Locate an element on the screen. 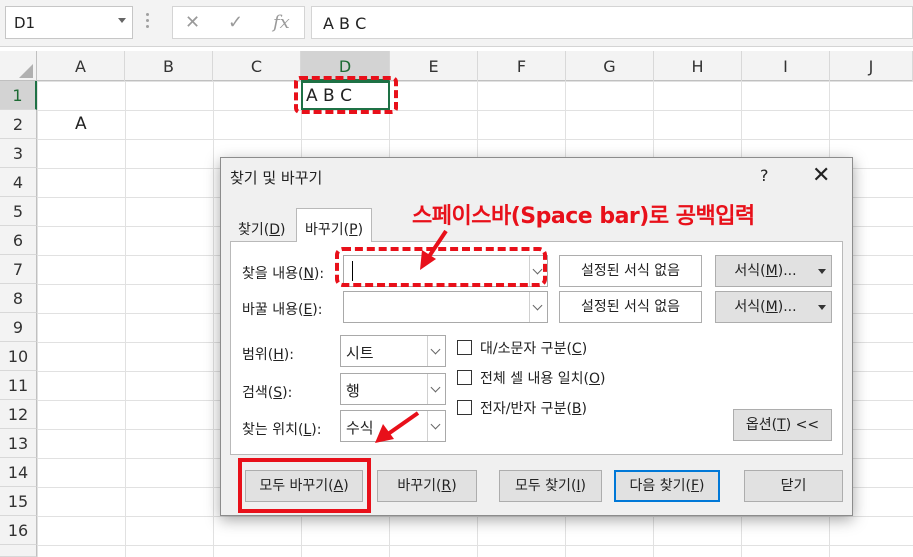 This screenshot has width=913, height=557. replace-with-input is located at coordinates (445, 307).